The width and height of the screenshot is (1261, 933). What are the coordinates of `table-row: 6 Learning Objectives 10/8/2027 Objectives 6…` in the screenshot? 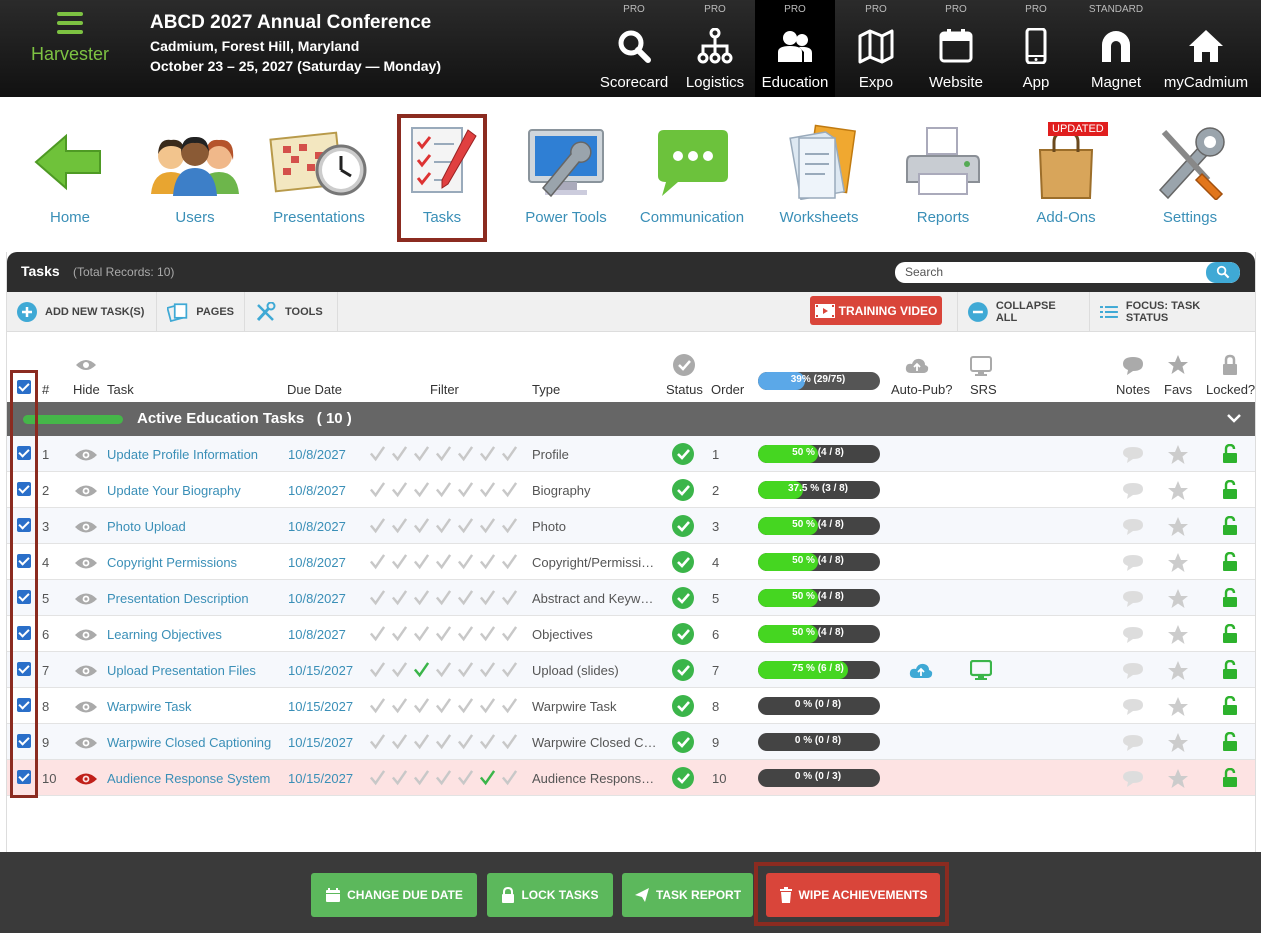 It's located at (631, 634).